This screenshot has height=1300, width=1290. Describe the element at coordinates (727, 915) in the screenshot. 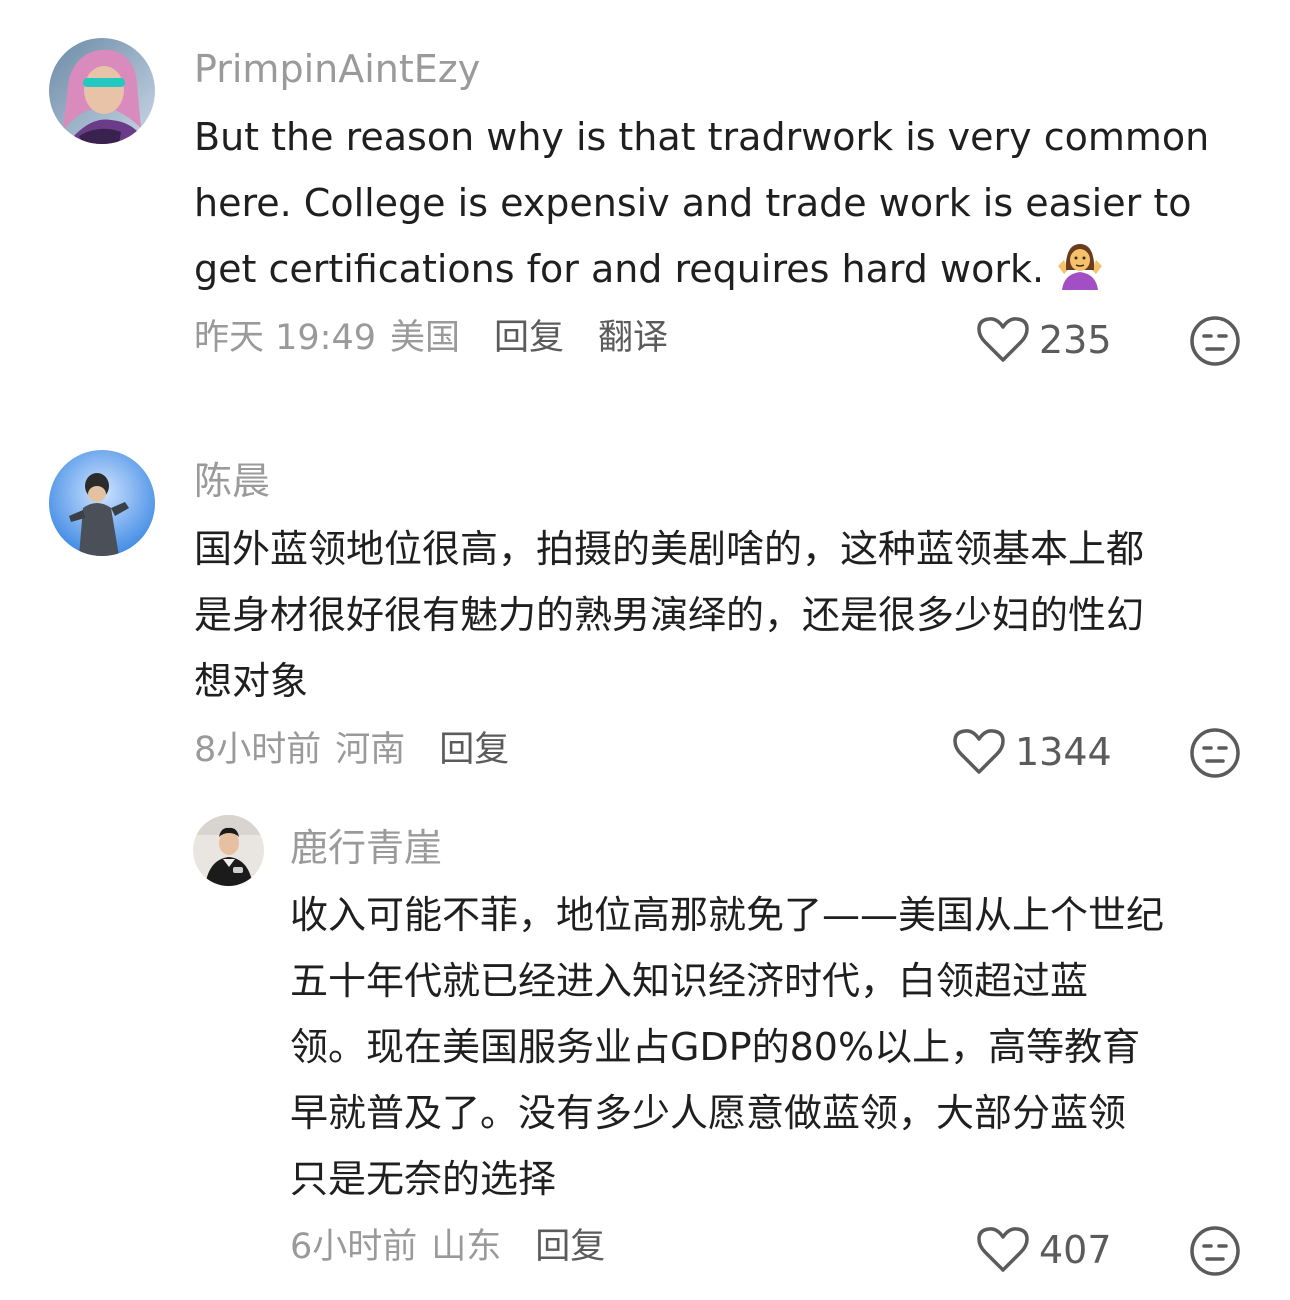

I see `comment-line: 收入可能不菲，地位高那就免了——美国从上个世纪` at that location.